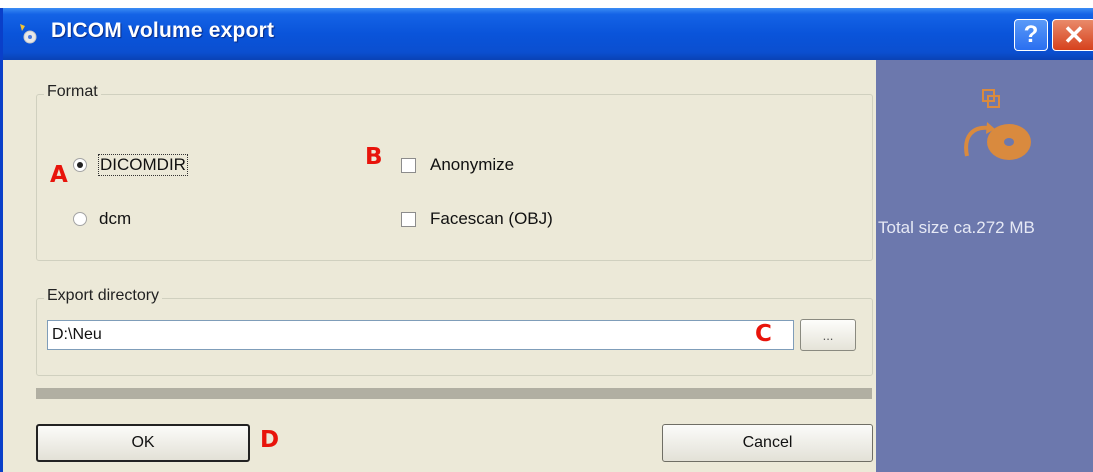 This screenshot has width=1093, height=472. Describe the element at coordinates (115, 218) in the screenshot. I see `radio-dcm-label: dcm` at that location.